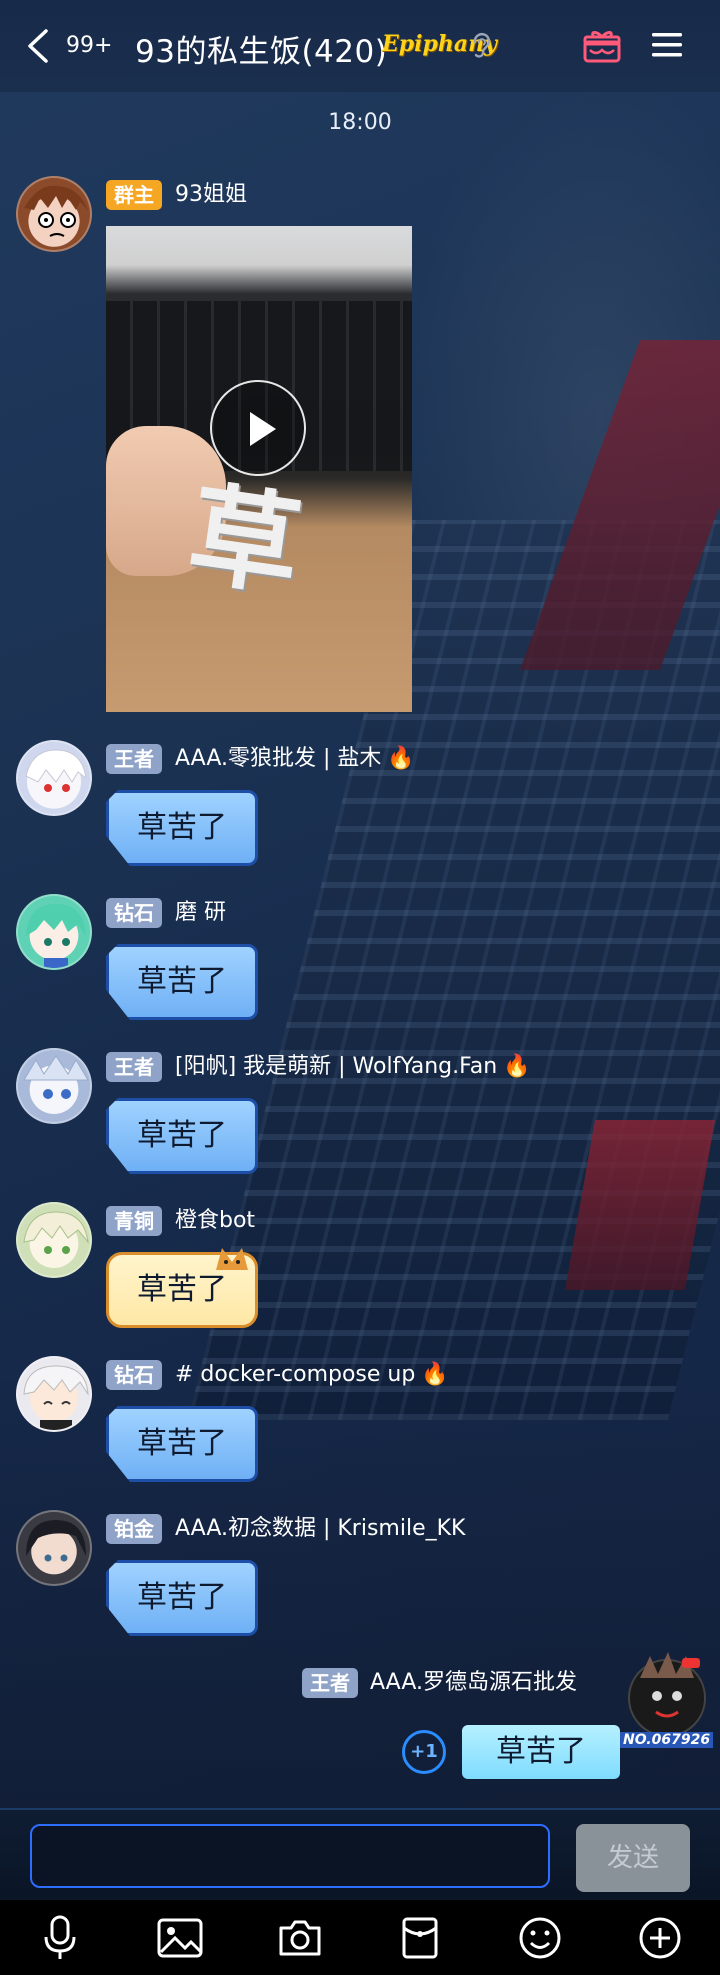  Describe the element at coordinates (541, 1752) in the screenshot. I see `own-message-bubble: 草苦了` at that location.